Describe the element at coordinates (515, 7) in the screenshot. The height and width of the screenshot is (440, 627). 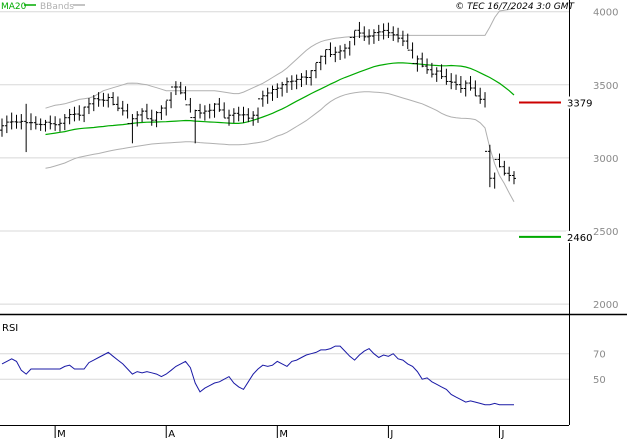
I see `chart-credit: © TEC 16/7/2024 3:0 GMT` at that location.